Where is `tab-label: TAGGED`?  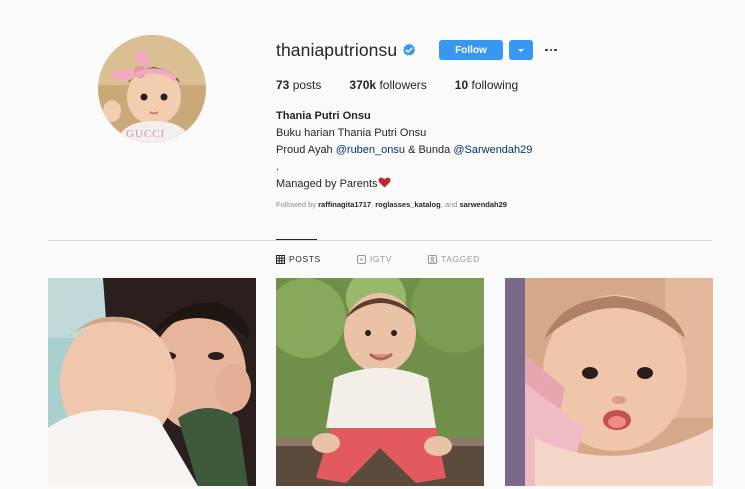 tab-label: TAGGED is located at coordinates (460, 259).